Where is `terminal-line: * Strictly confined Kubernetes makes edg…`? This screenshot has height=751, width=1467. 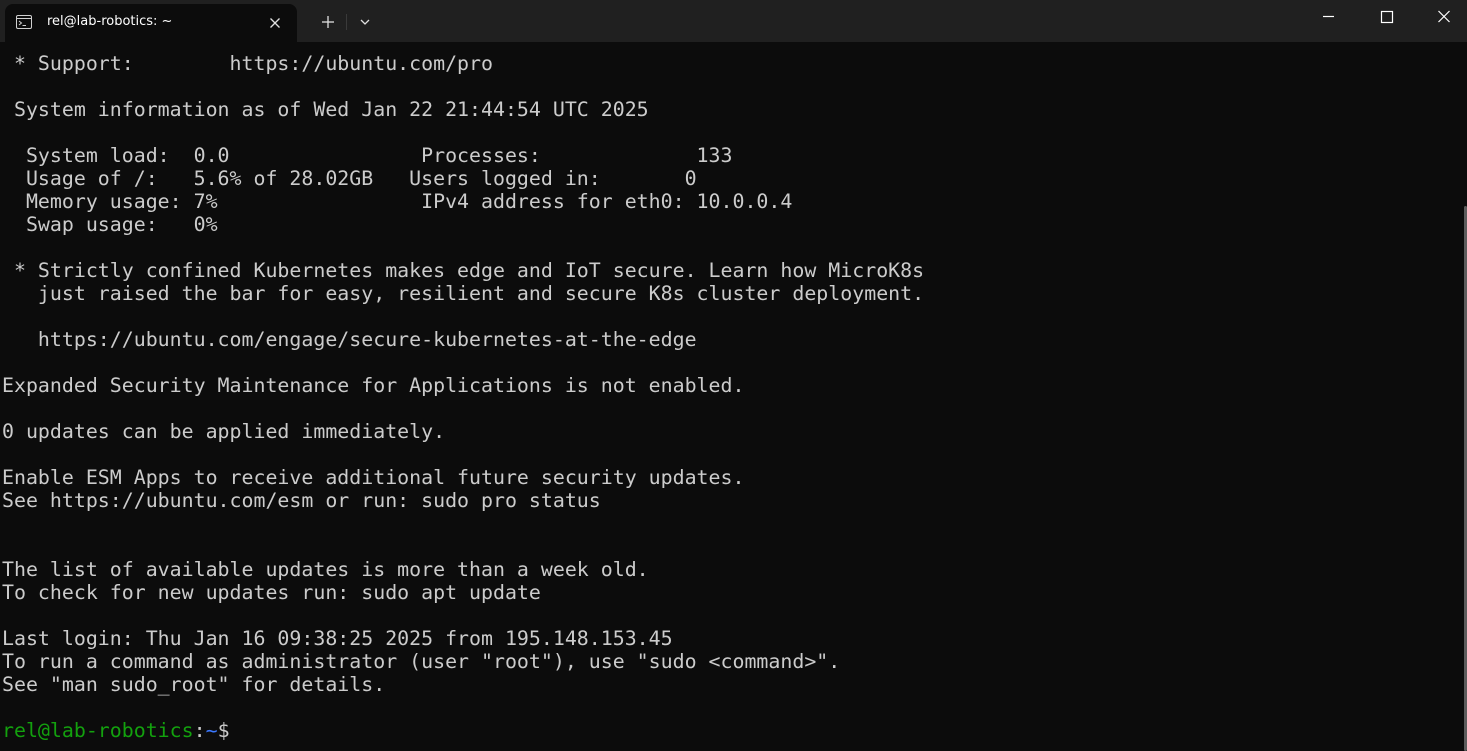
terminal-line: * Strictly confined Kubernetes makes edg… is located at coordinates (463, 270).